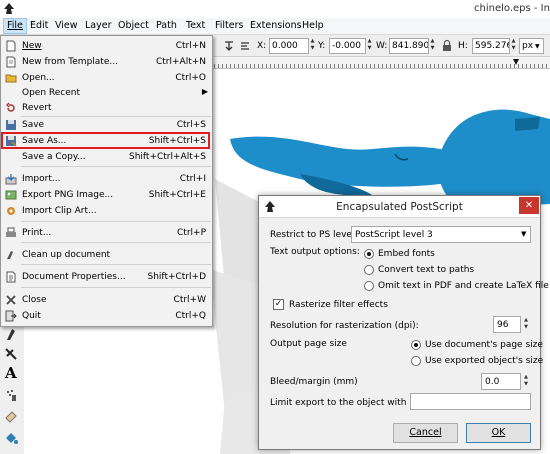 The width and height of the screenshot is (550, 454). I want to click on menu-item-open-recent: Open Recent ▶, so click(106, 93).